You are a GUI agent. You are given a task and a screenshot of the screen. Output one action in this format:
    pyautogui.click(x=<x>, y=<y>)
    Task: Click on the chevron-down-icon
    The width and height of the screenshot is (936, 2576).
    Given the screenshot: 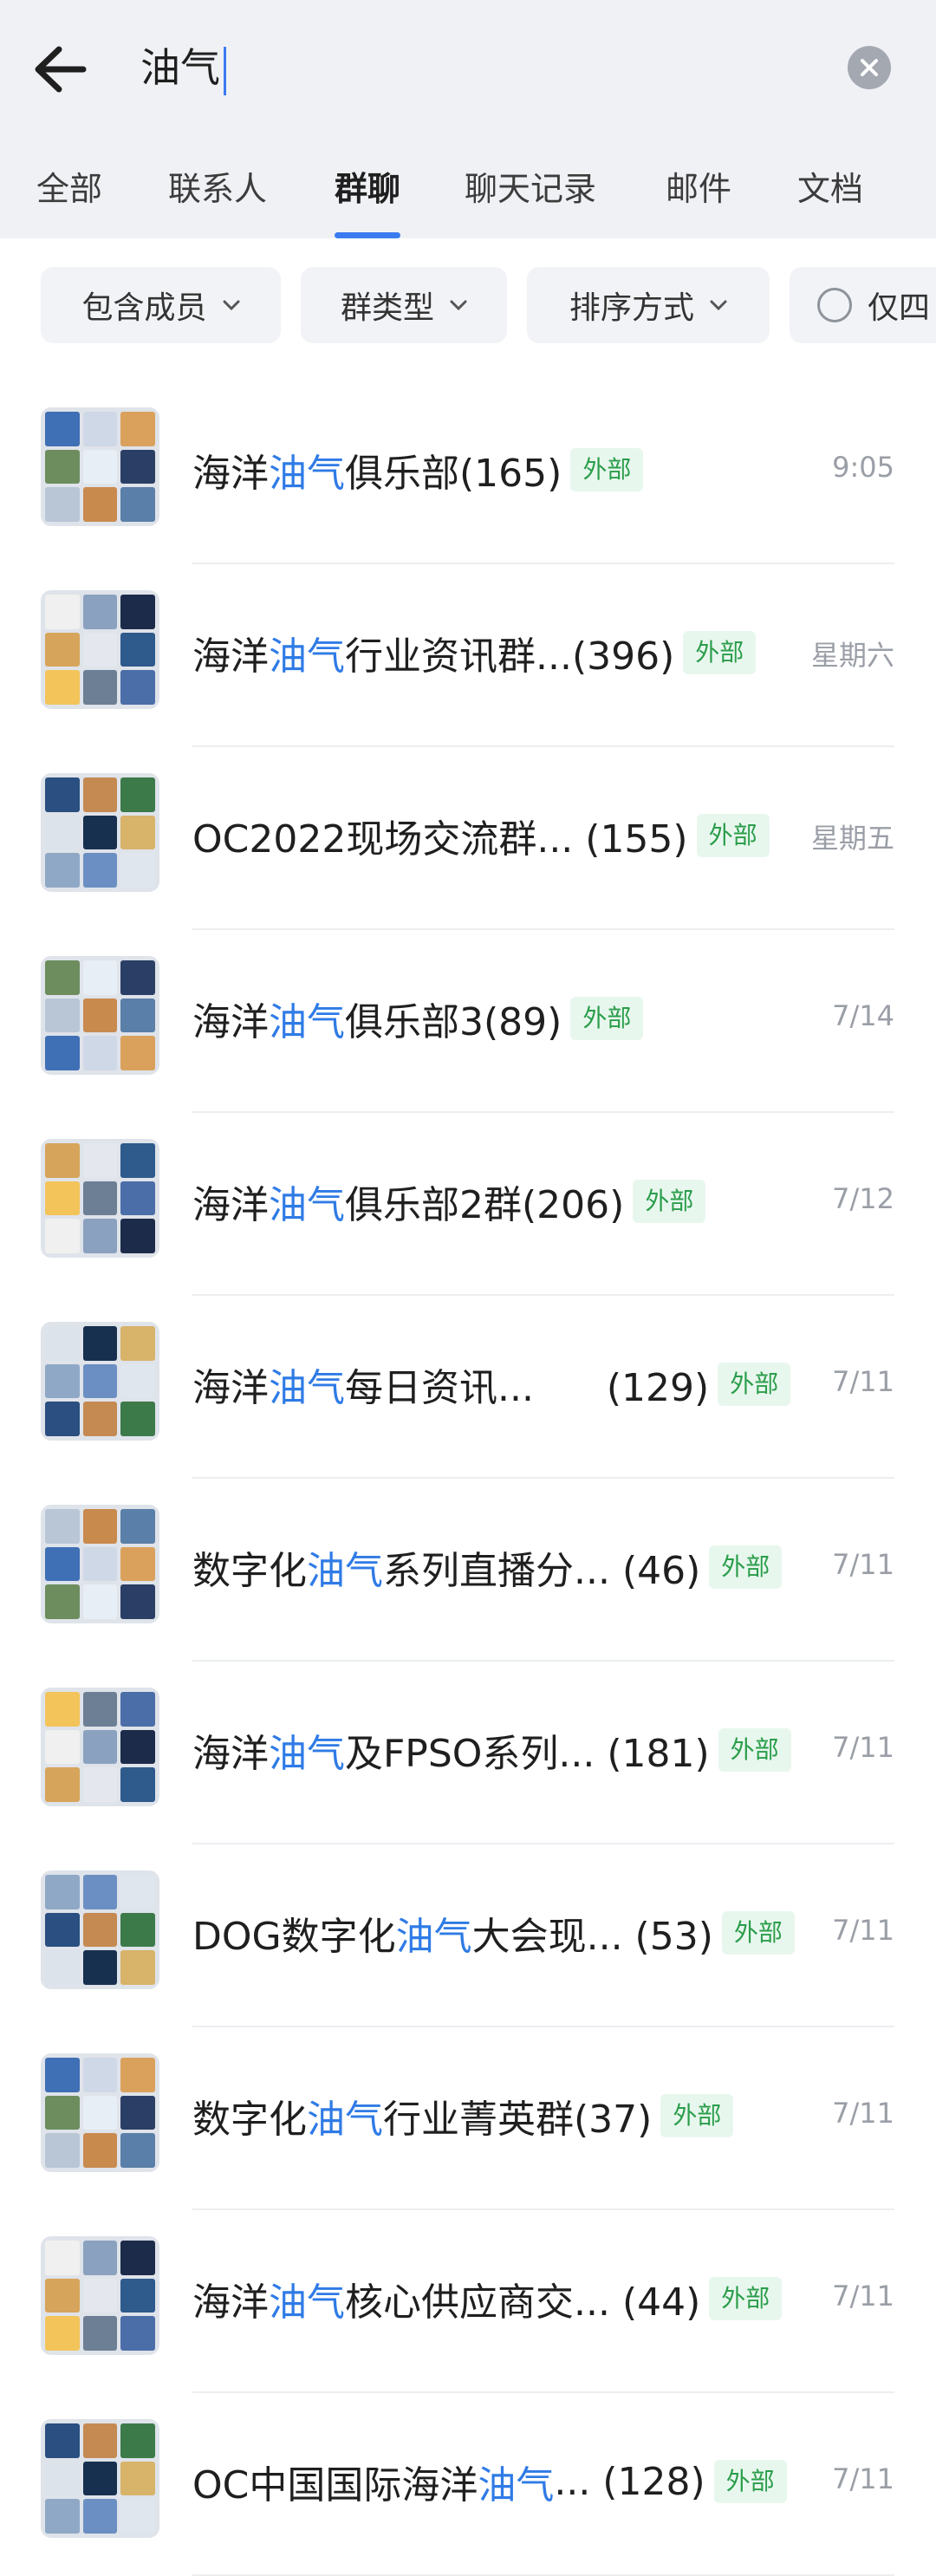 What is the action you would take?
    pyautogui.click(x=458, y=305)
    